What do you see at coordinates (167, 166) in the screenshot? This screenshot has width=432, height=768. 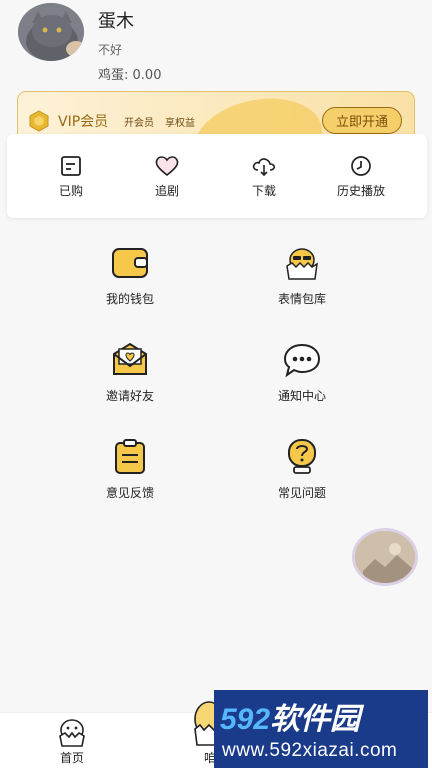 I see `heart-icon` at bounding box center [167, 166].